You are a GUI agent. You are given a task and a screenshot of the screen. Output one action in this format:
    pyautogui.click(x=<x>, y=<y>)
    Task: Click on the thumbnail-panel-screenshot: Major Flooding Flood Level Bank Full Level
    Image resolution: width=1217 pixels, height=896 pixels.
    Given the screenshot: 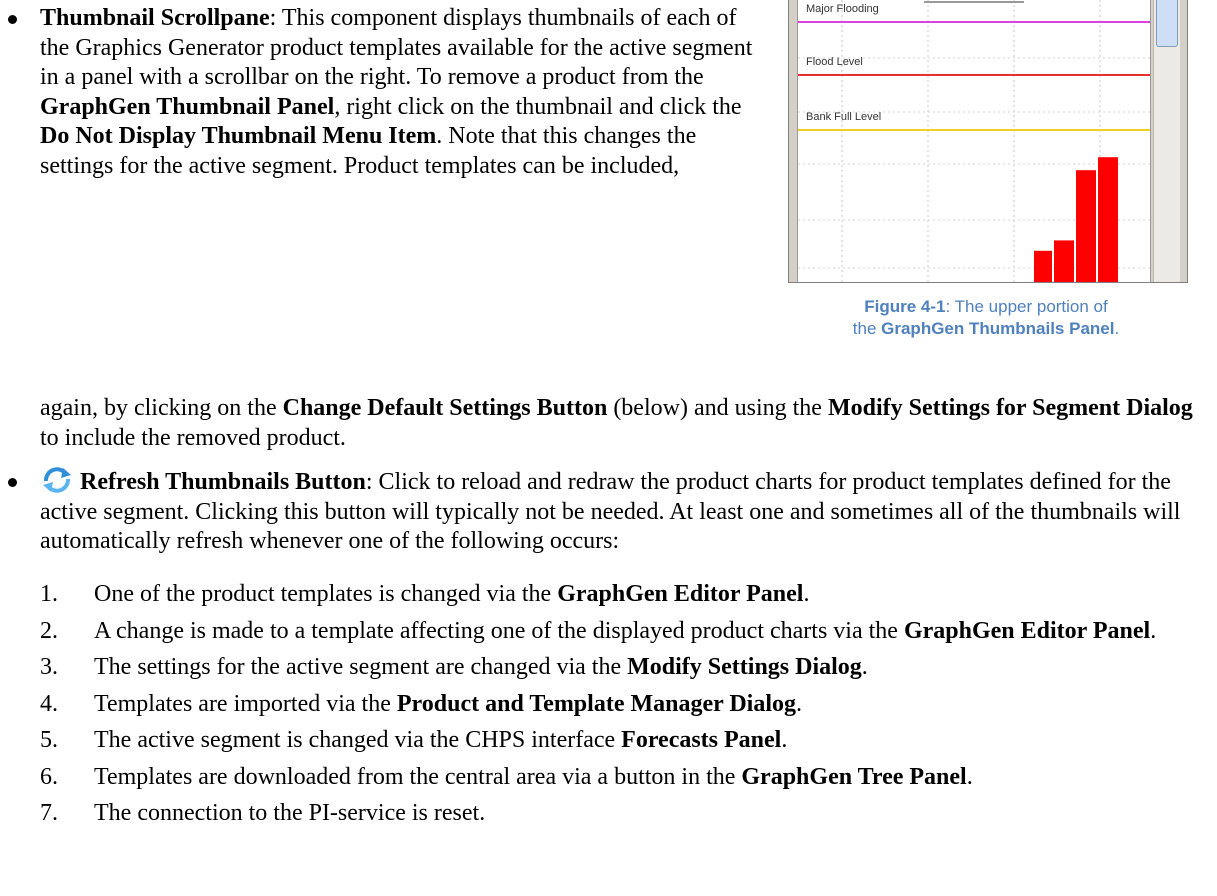 What is the action you would take?
    pyautogui.click(x=988, y=141)
    